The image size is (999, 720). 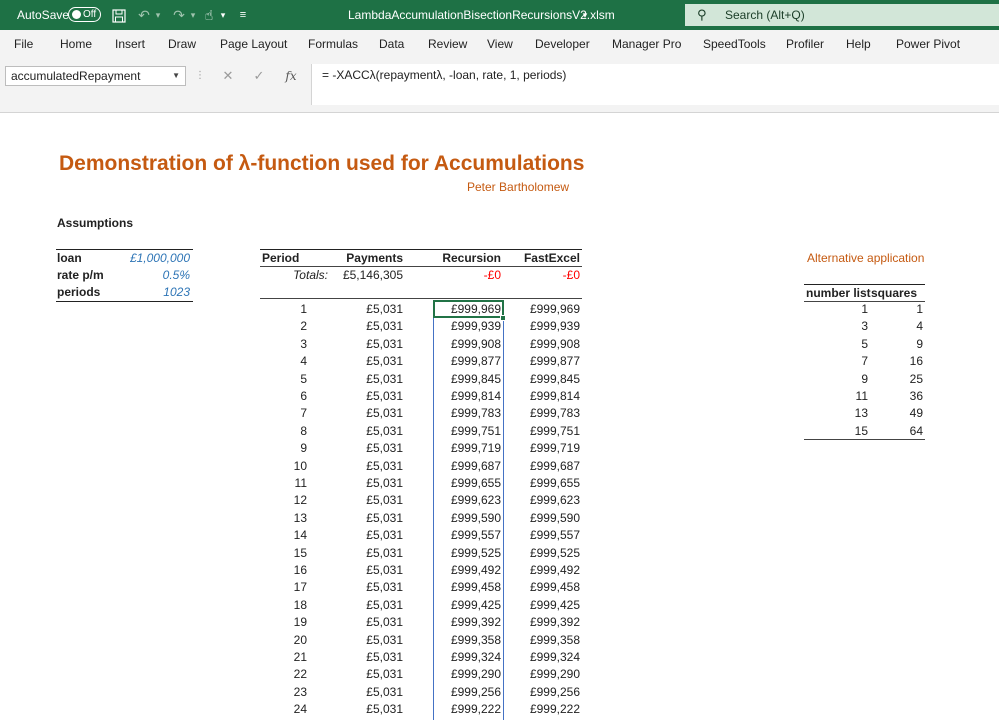 I want to click on assumption-value-periods: 1023, so click(x=145, y=292).